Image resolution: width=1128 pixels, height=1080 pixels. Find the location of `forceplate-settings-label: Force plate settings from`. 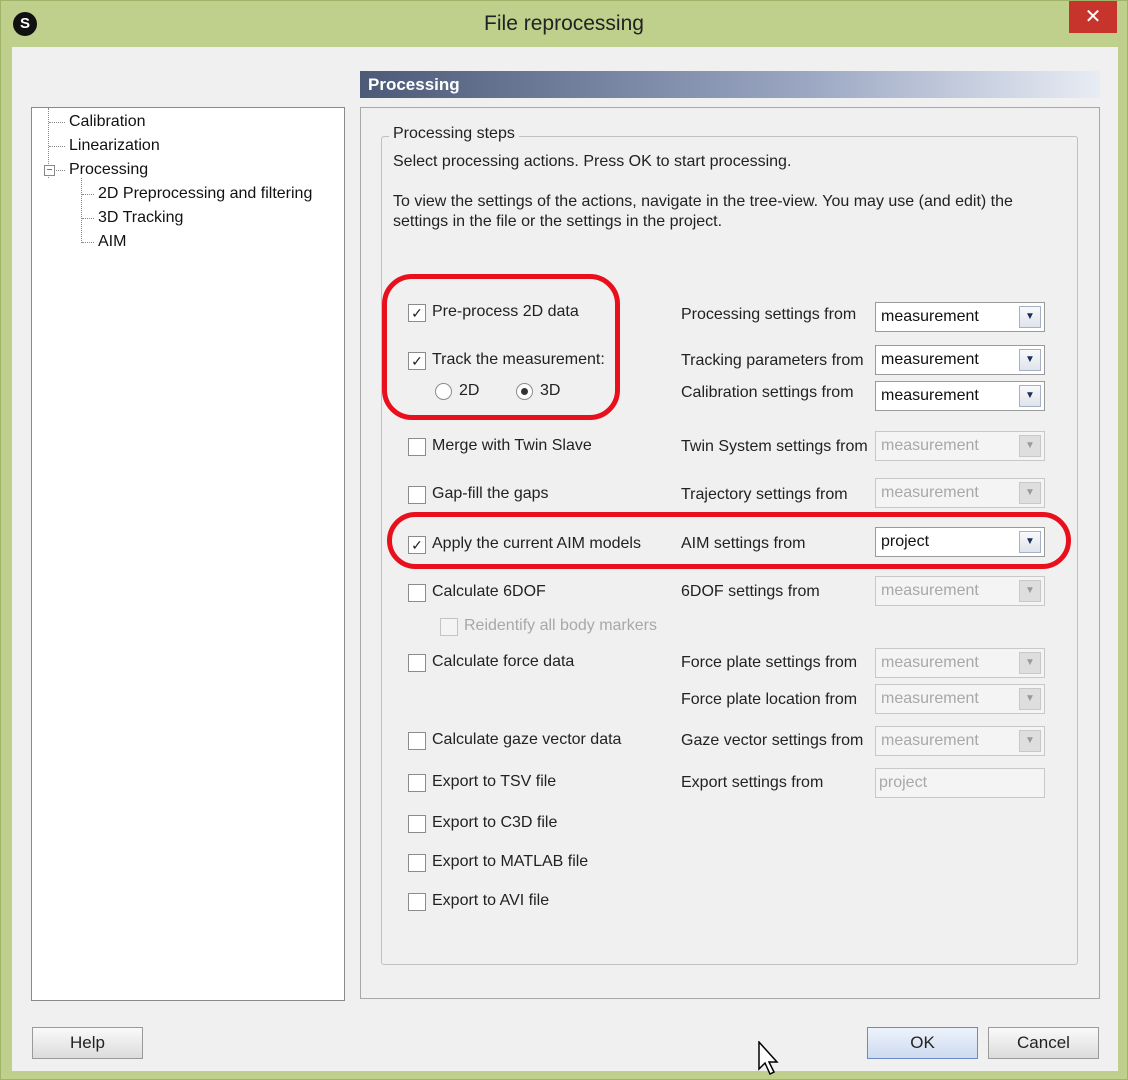

forceplate-settings-label: Force plate settings from is located at coordinates (769, 662).